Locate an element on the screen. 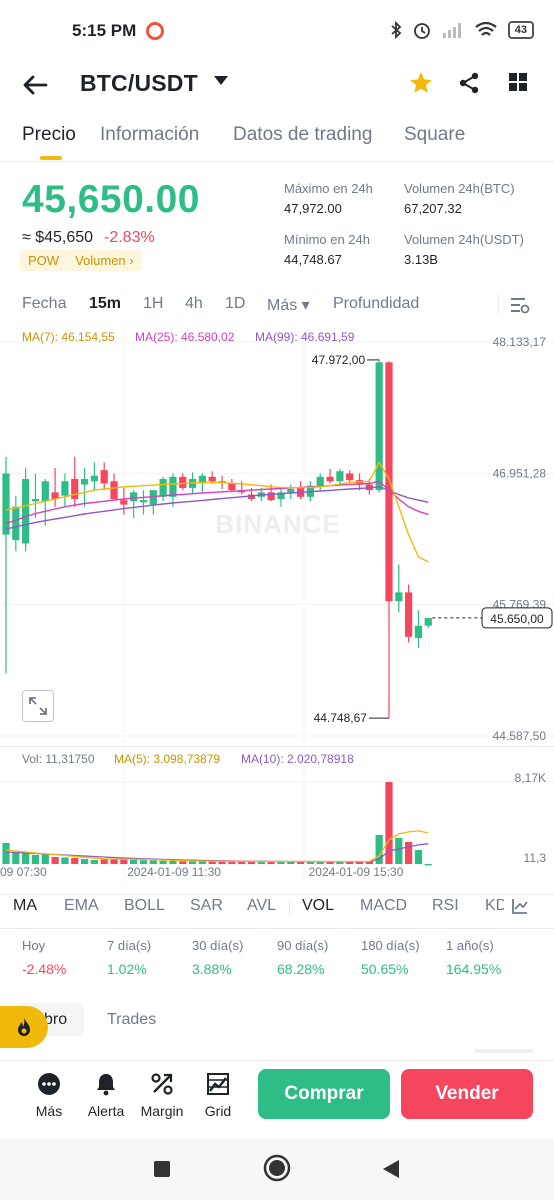  perf-value: -2.48% is located at coordinates (44, 969).